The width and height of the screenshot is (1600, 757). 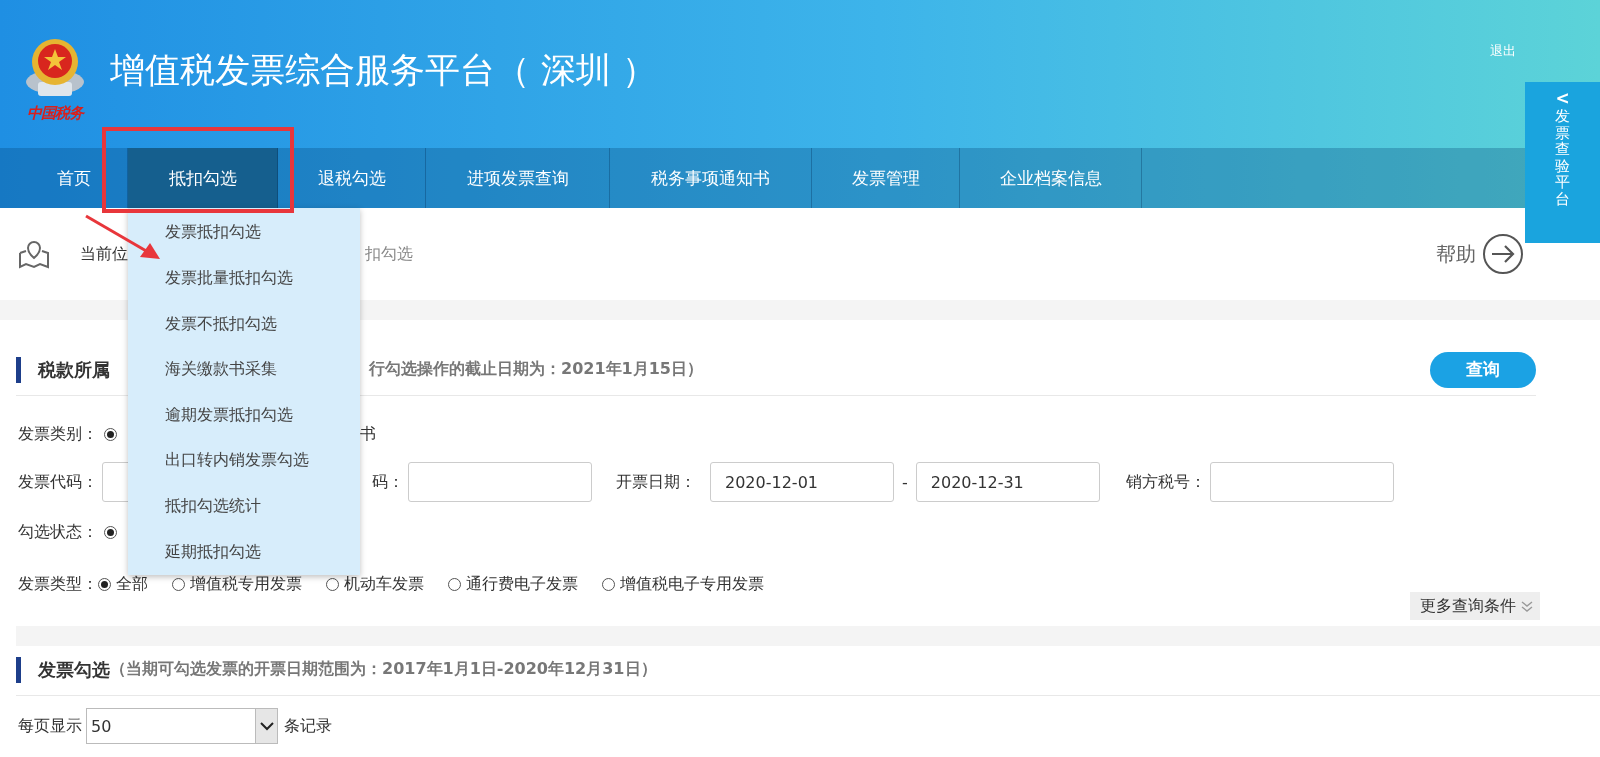 What do you see at coordinates (244, 415) in the screenshot?
I see `menu-item: 逾期发票抵扣勾选` at bounding box center [244, 415].